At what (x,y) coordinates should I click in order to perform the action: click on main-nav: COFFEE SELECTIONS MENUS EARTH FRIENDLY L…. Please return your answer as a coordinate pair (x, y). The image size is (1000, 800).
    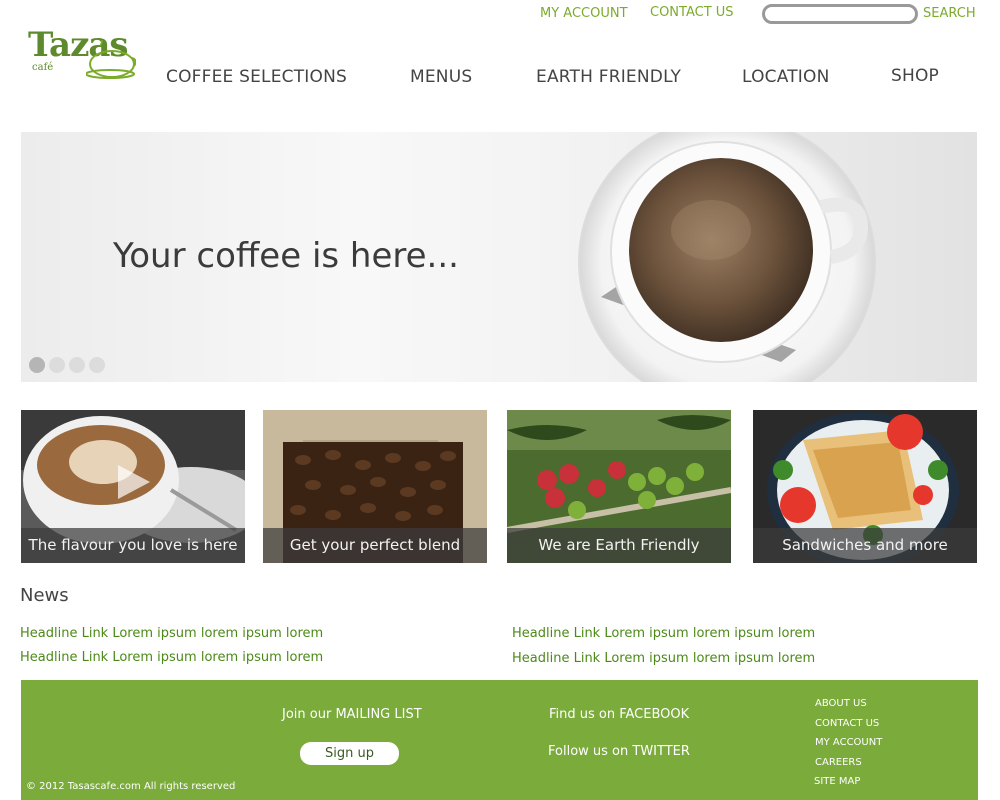
    Looking at the image, I should click on (500, 77).